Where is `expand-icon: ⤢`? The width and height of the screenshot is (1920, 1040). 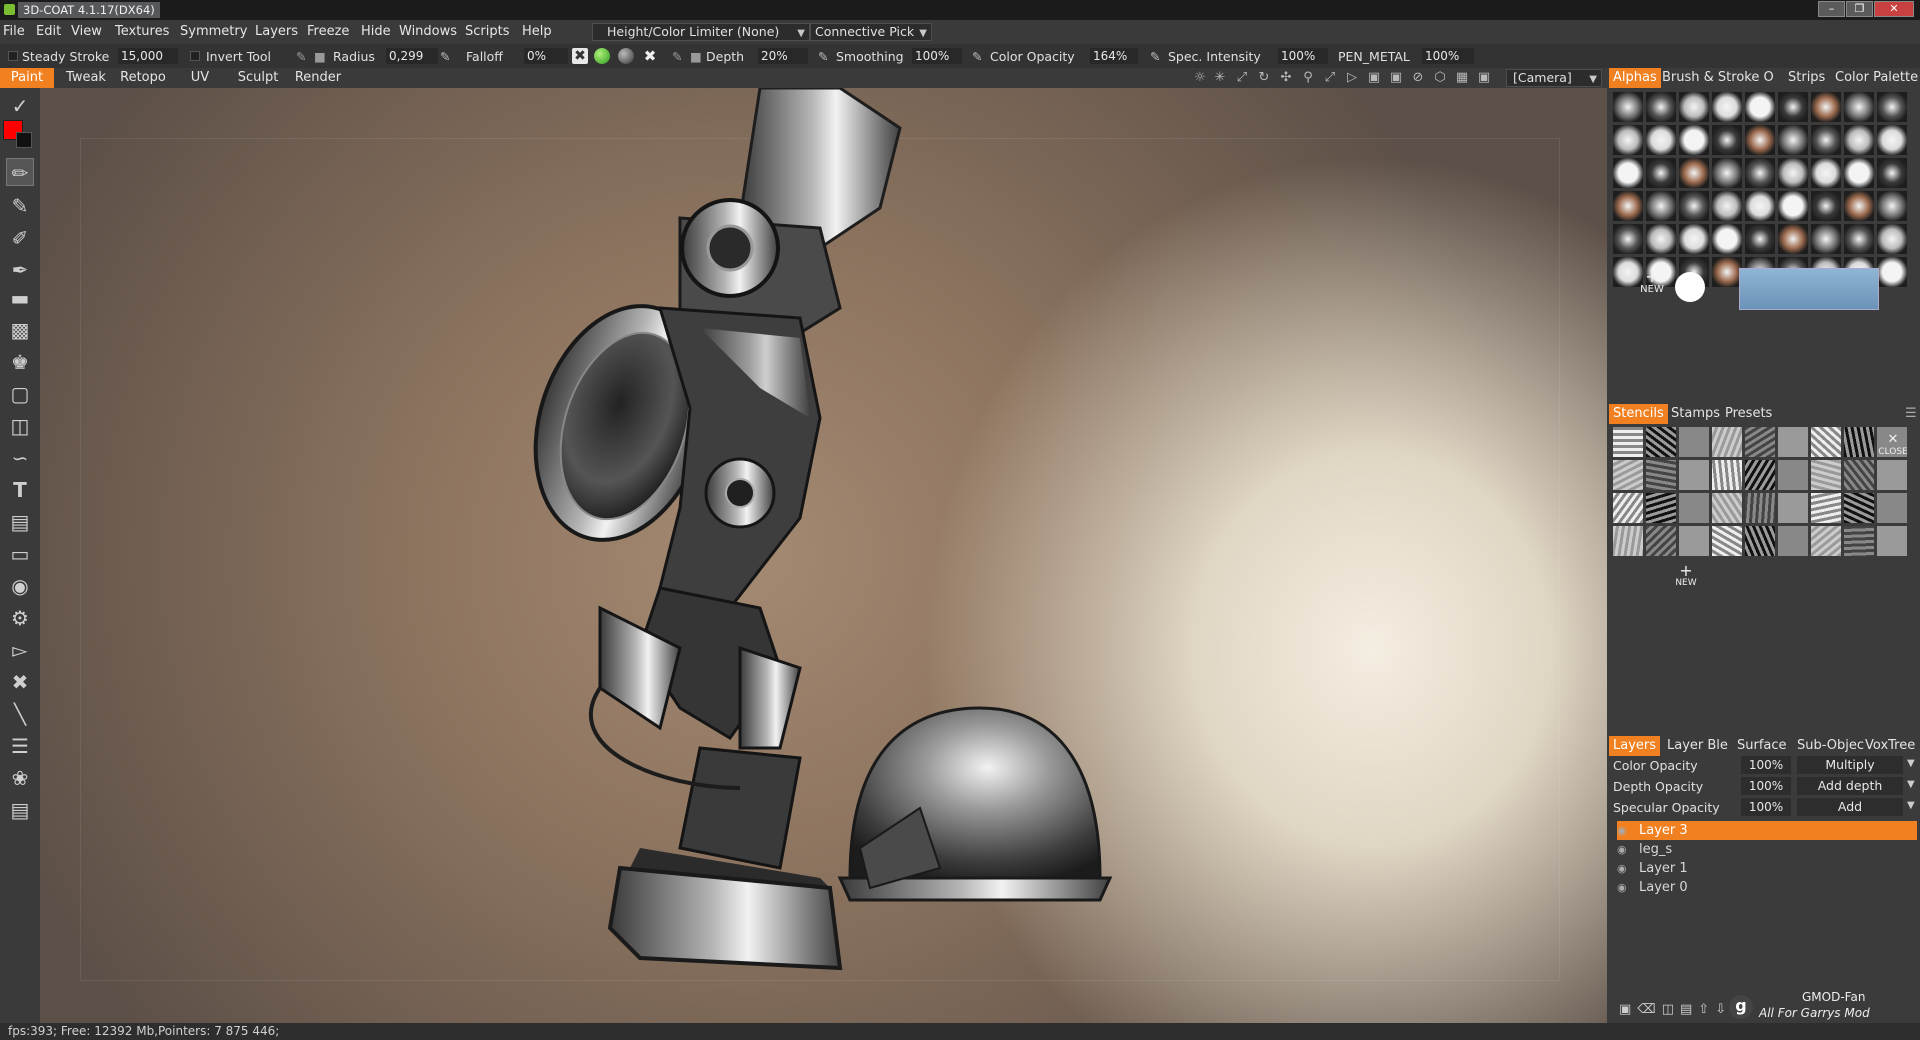 expand-icon: ⤢ is located at coordinates (1242, 78).